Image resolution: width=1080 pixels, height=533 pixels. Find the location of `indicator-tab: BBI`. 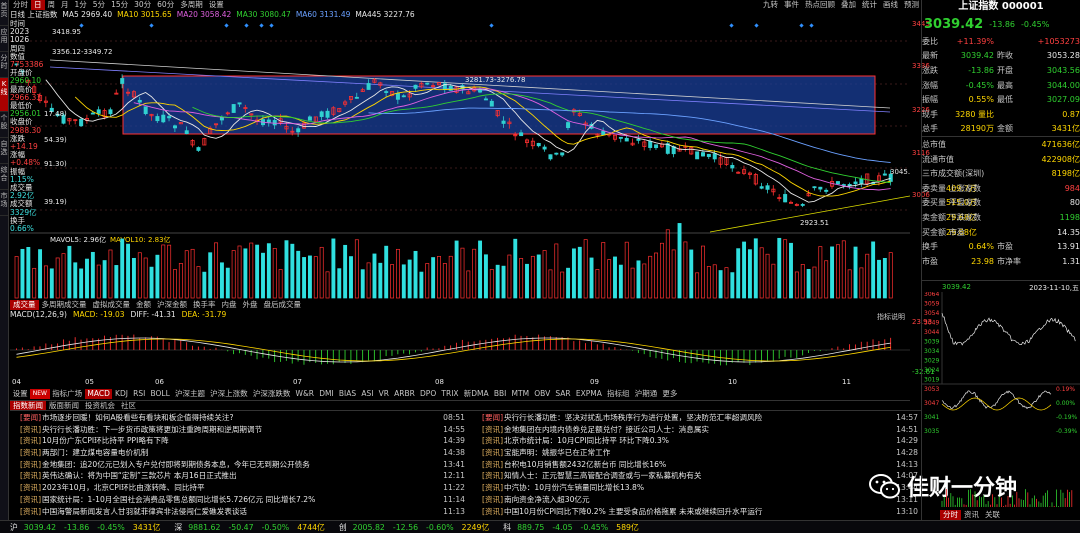

indicator-tab: BBI is located at coordinates (500, 394).